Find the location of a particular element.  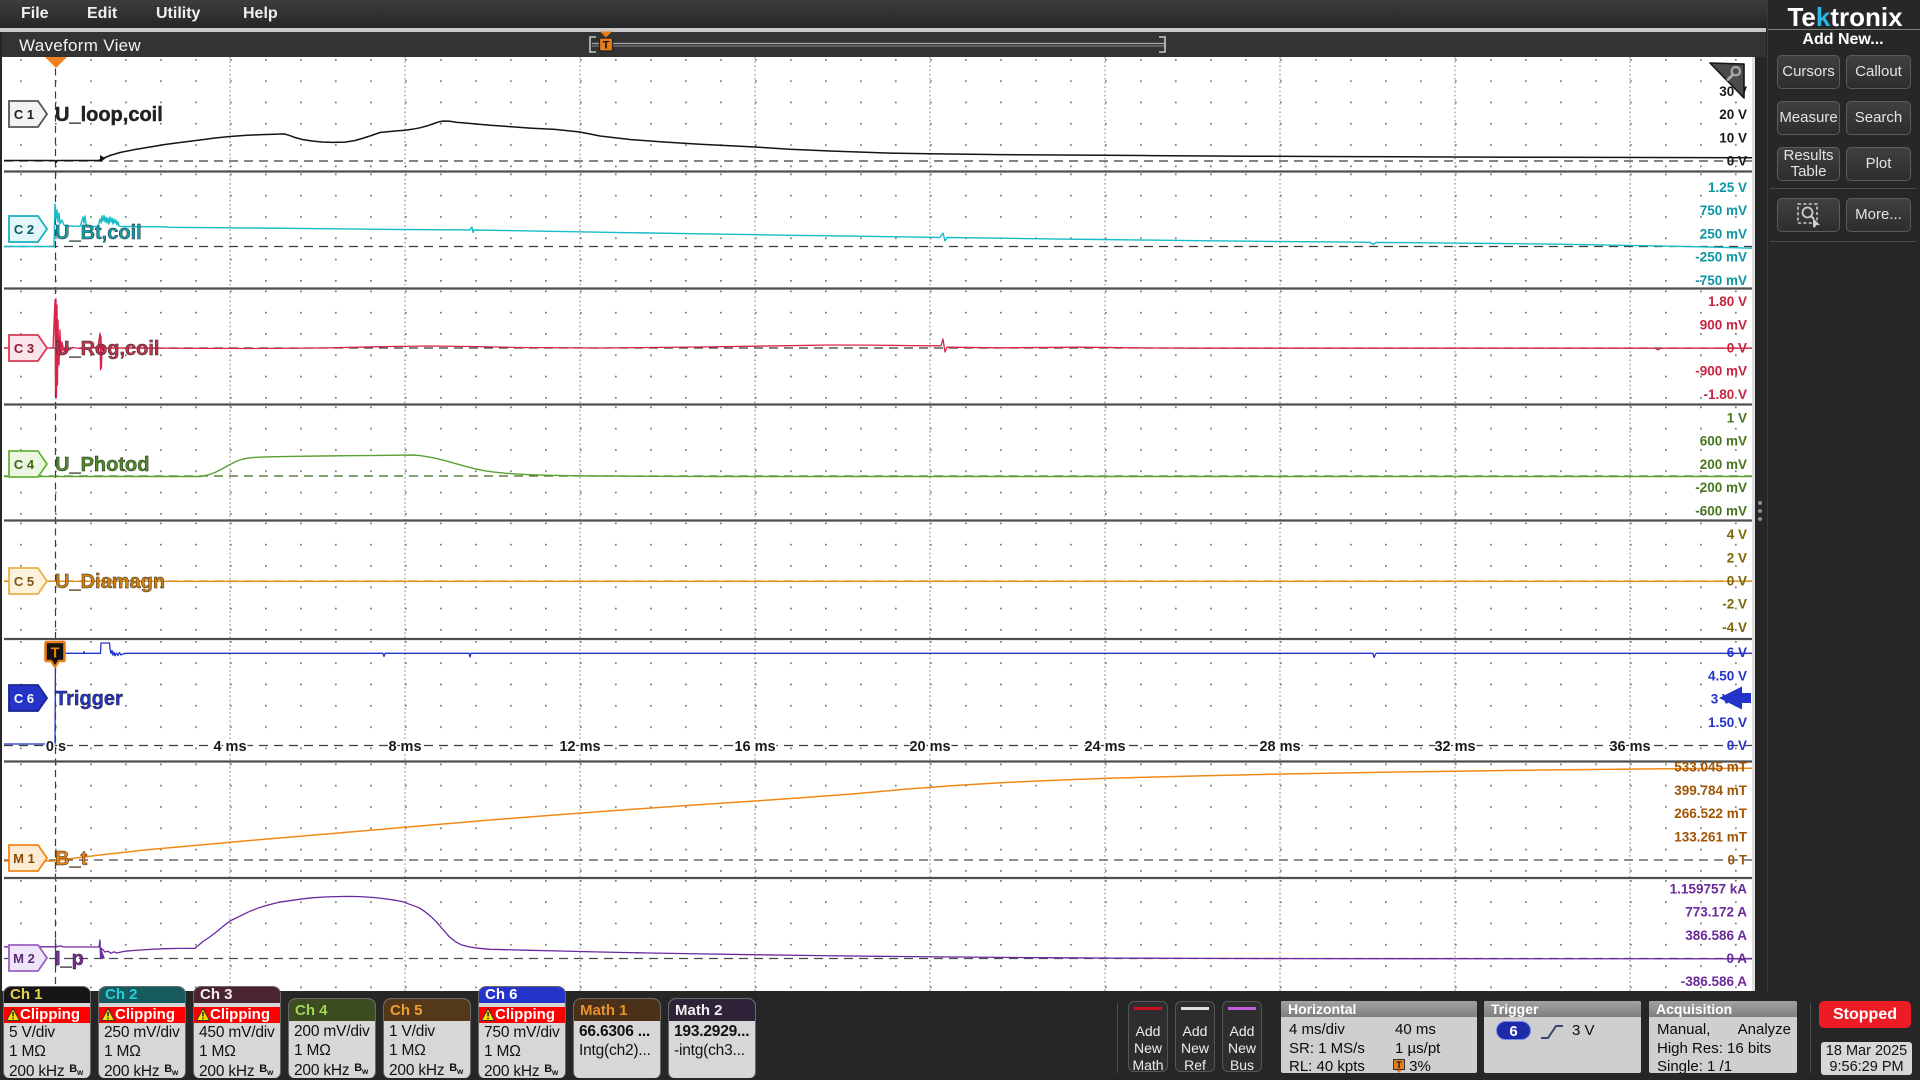

svg-text: U_Bt,coil is located at coordinates (98, 233).